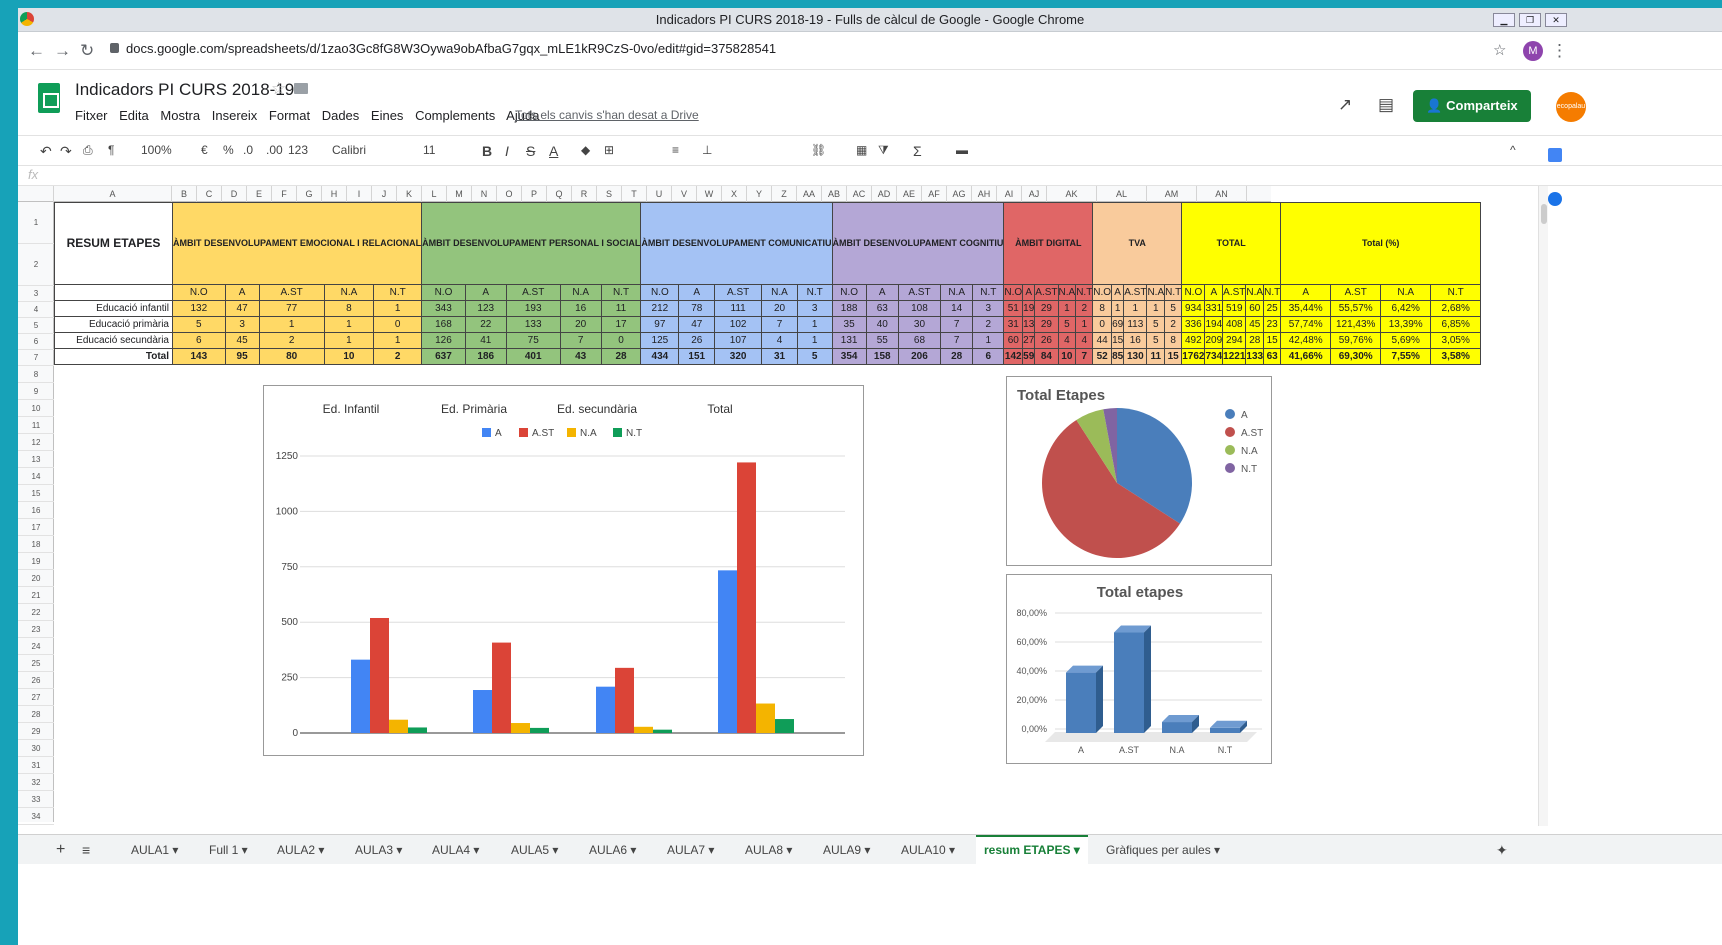  What do you see at coordinates (242, 340) in the screenshot?
I see `data-cell: 45` at bounding box center [242, 340].